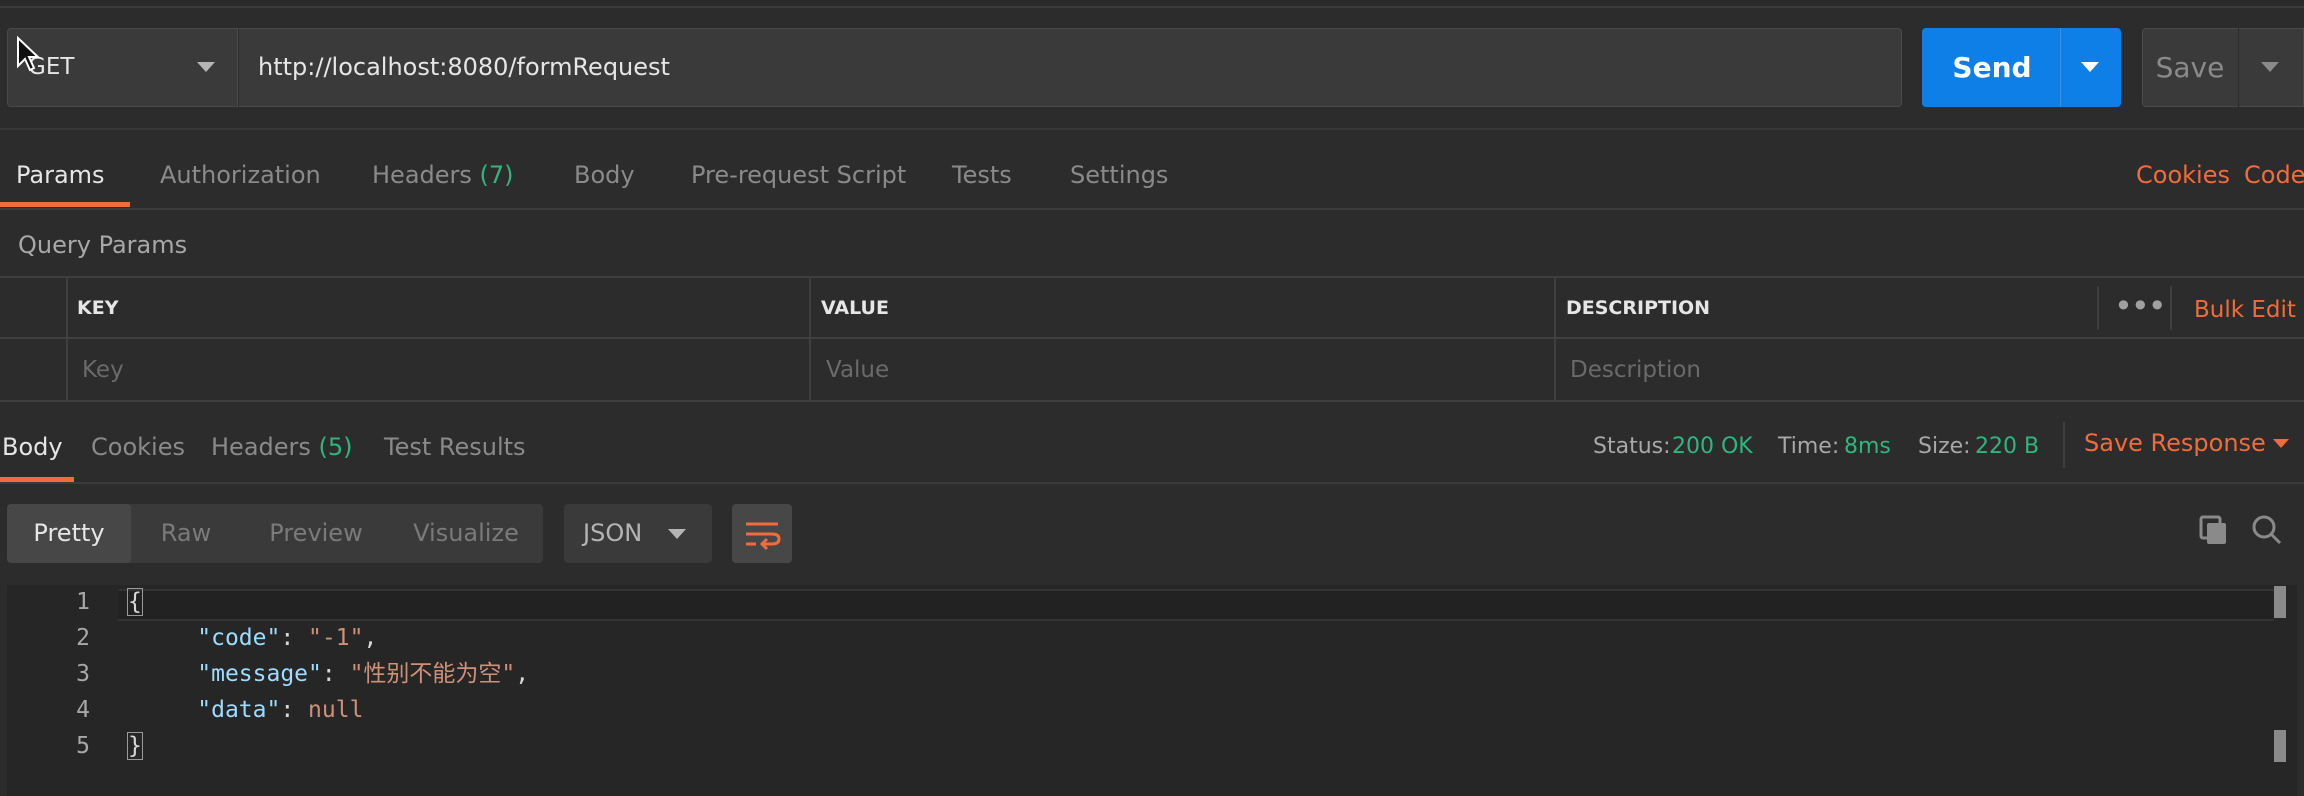 This screenshot has width=2304, height=796. I want to click on mouse-cursor-icon, so click(28, 54).